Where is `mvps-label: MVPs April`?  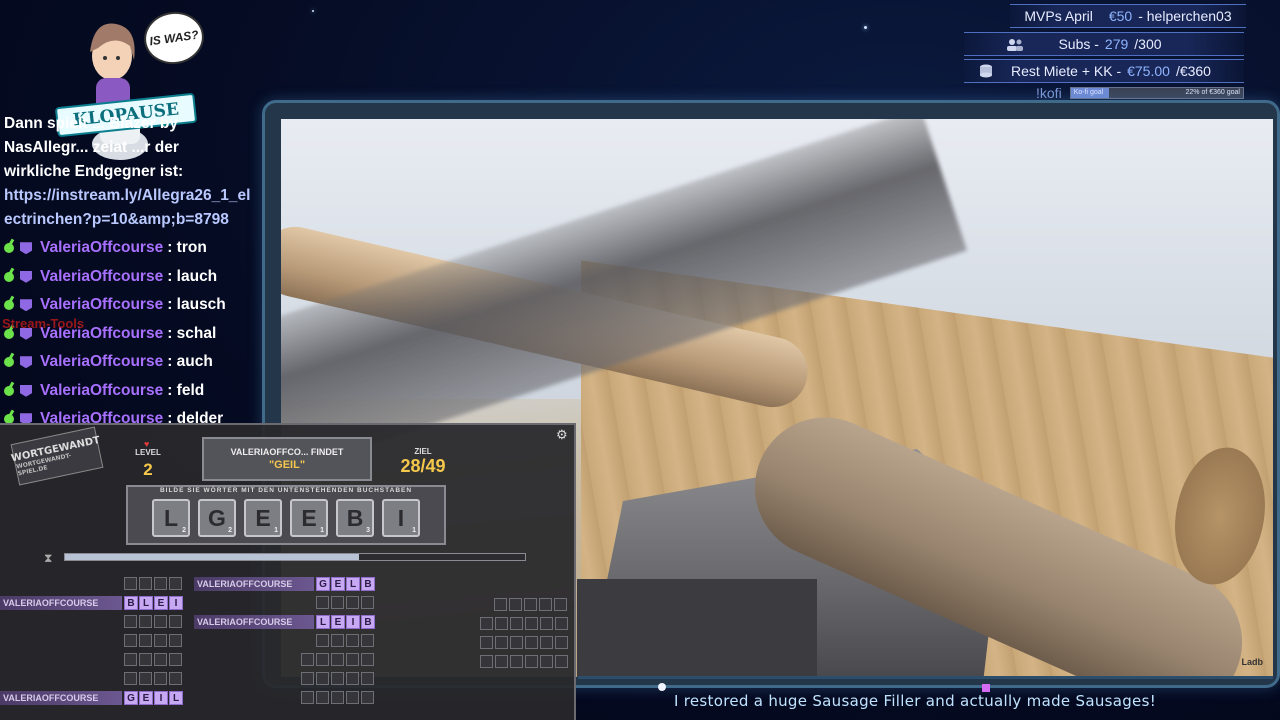 mvps-label: MVPs April is located at coordinates (1058, 16).